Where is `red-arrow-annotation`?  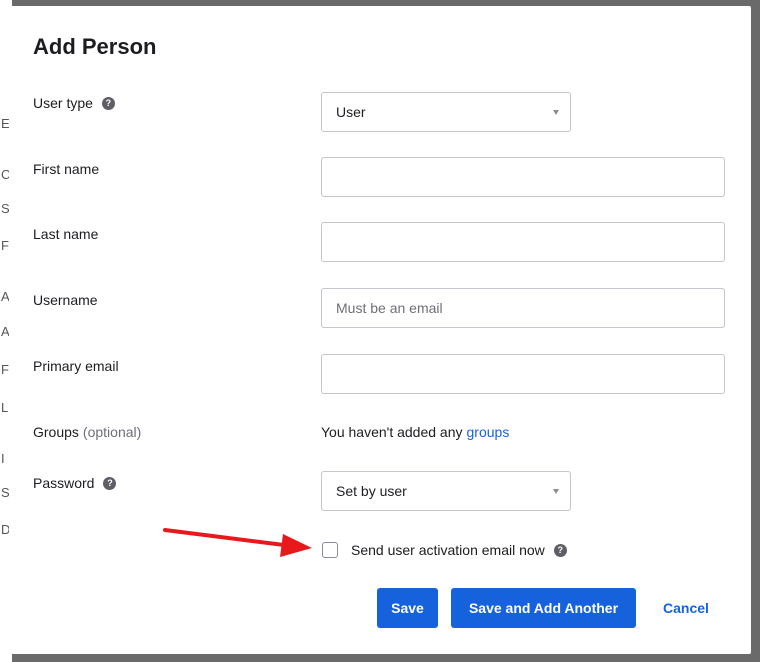
red-arrow-annotation is located at coordinates (237, 542).